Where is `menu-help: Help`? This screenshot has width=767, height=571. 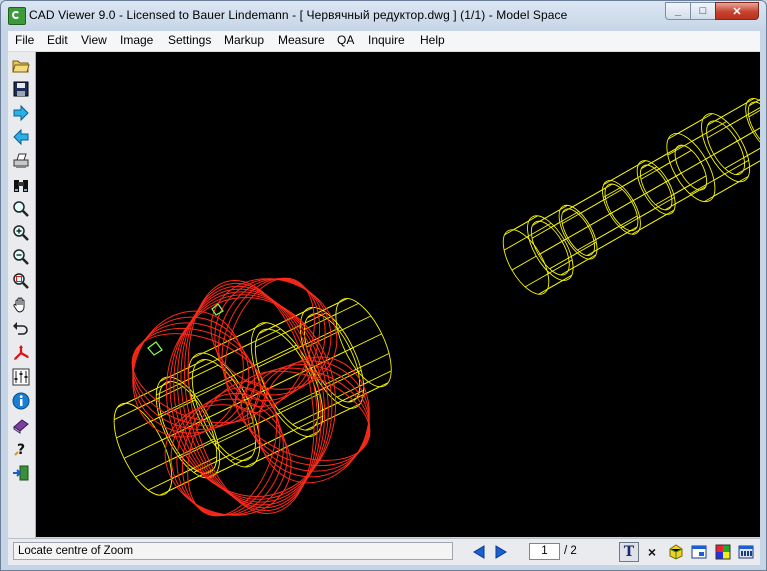 menu-help: Help is located at coordinates (432, 40).